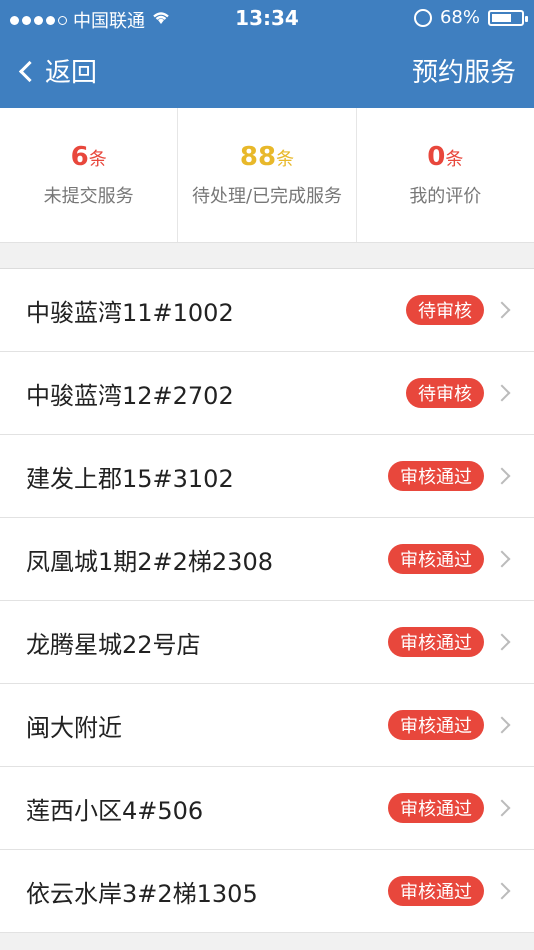 The width and height of the screenshot is (534, 950). I want to click on item-name: 闽大附近, so click(74, 727).